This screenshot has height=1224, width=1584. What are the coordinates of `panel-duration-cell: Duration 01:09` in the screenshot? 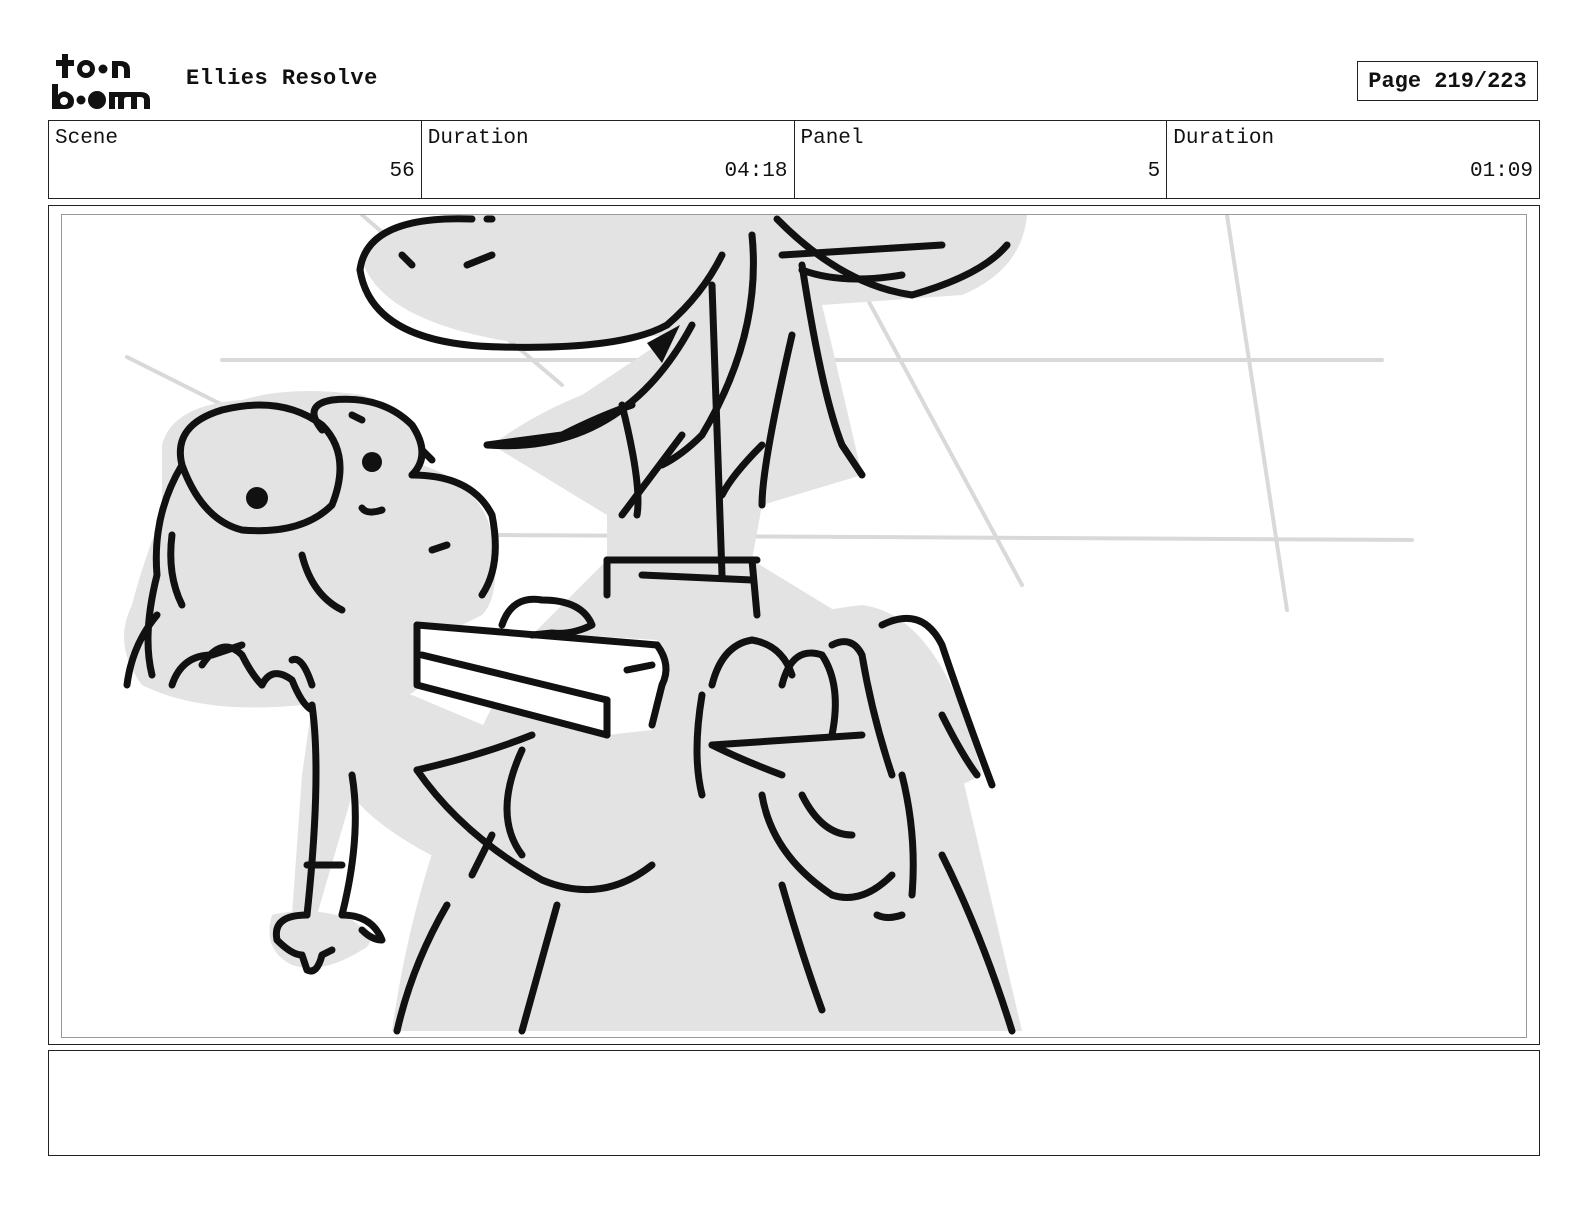 It's located at (1353, 159).